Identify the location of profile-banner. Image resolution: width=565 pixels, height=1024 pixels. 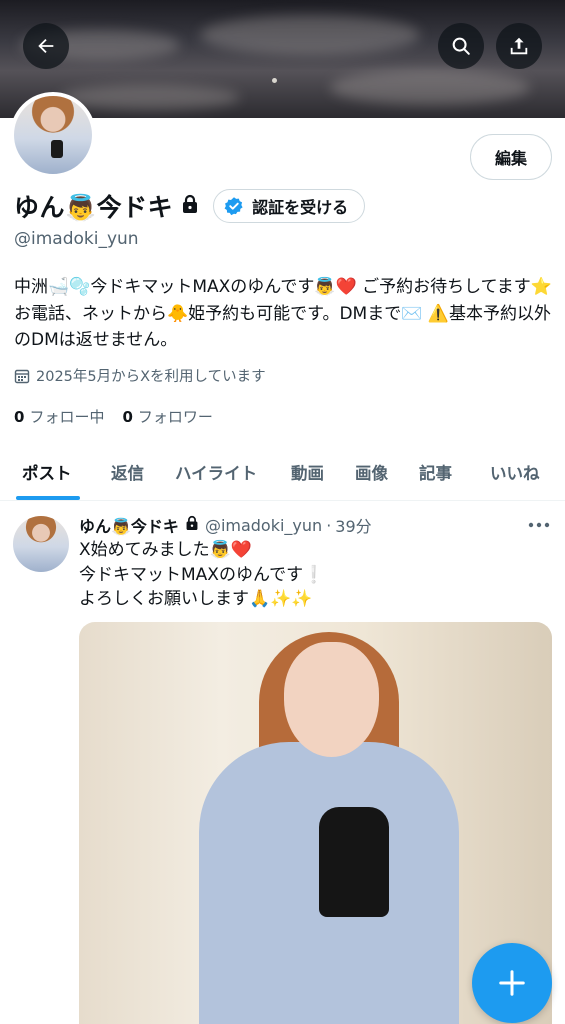
(282, 59).